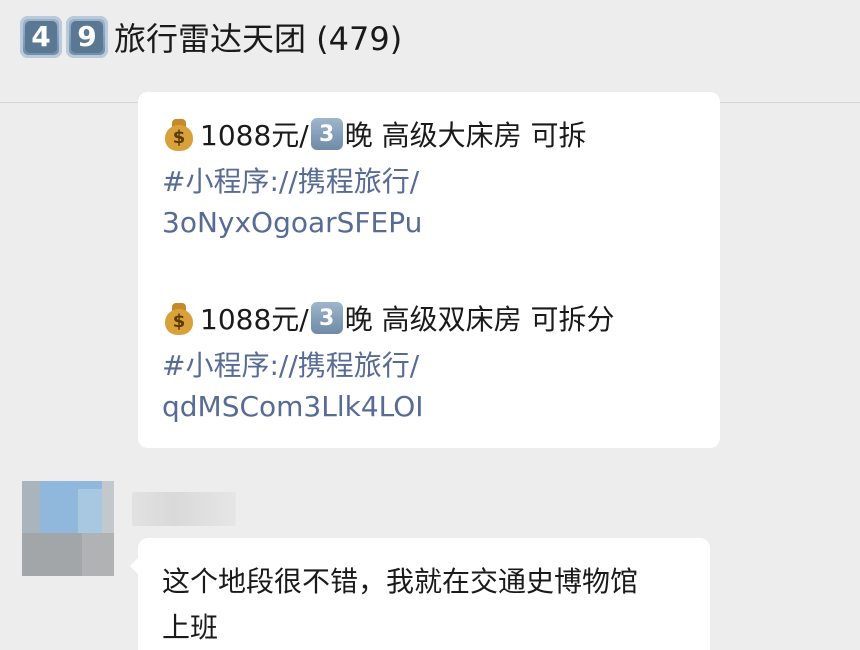 This screenshot has width=860, height=650. I want to click on sender-name-blurred, so click(184, 509).